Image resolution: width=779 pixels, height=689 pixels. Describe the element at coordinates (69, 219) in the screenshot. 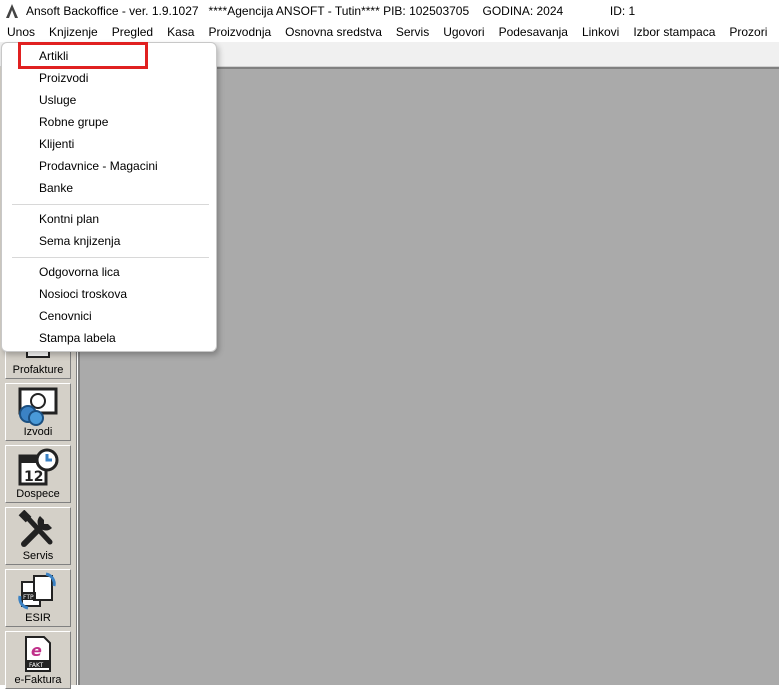

I see `menu-item-kontni-plan: Kontni plan` at that location.